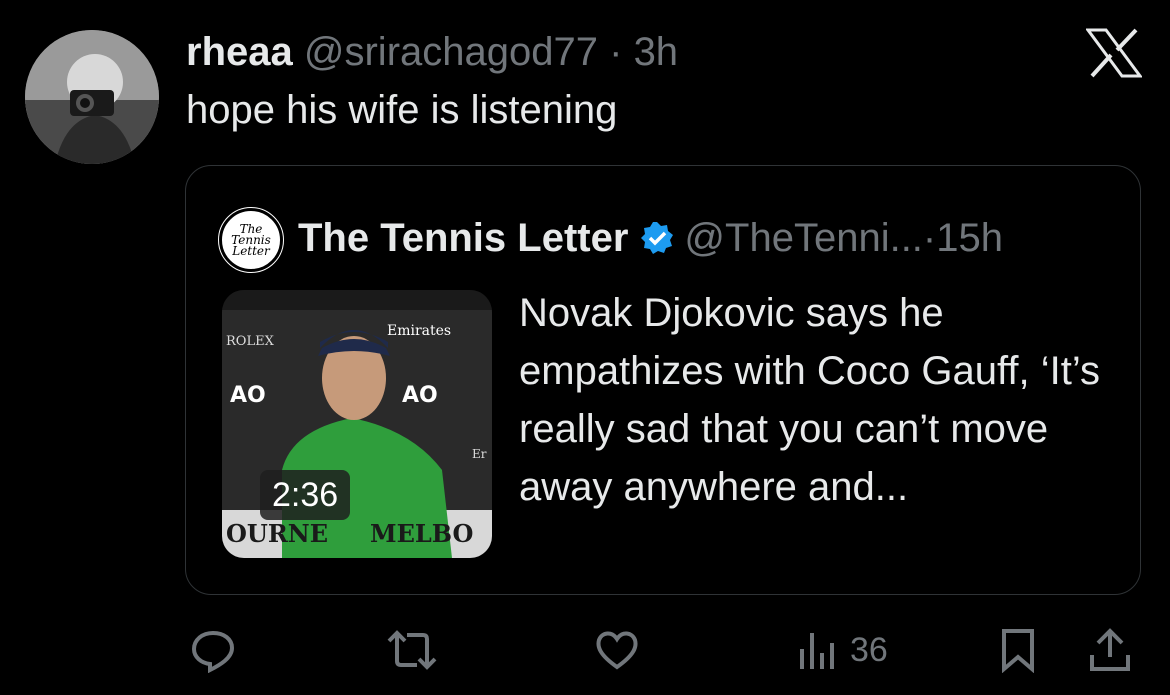 The height and width of the screenshot is (695, 1170). I want to click on like-button, so click(617, 650).